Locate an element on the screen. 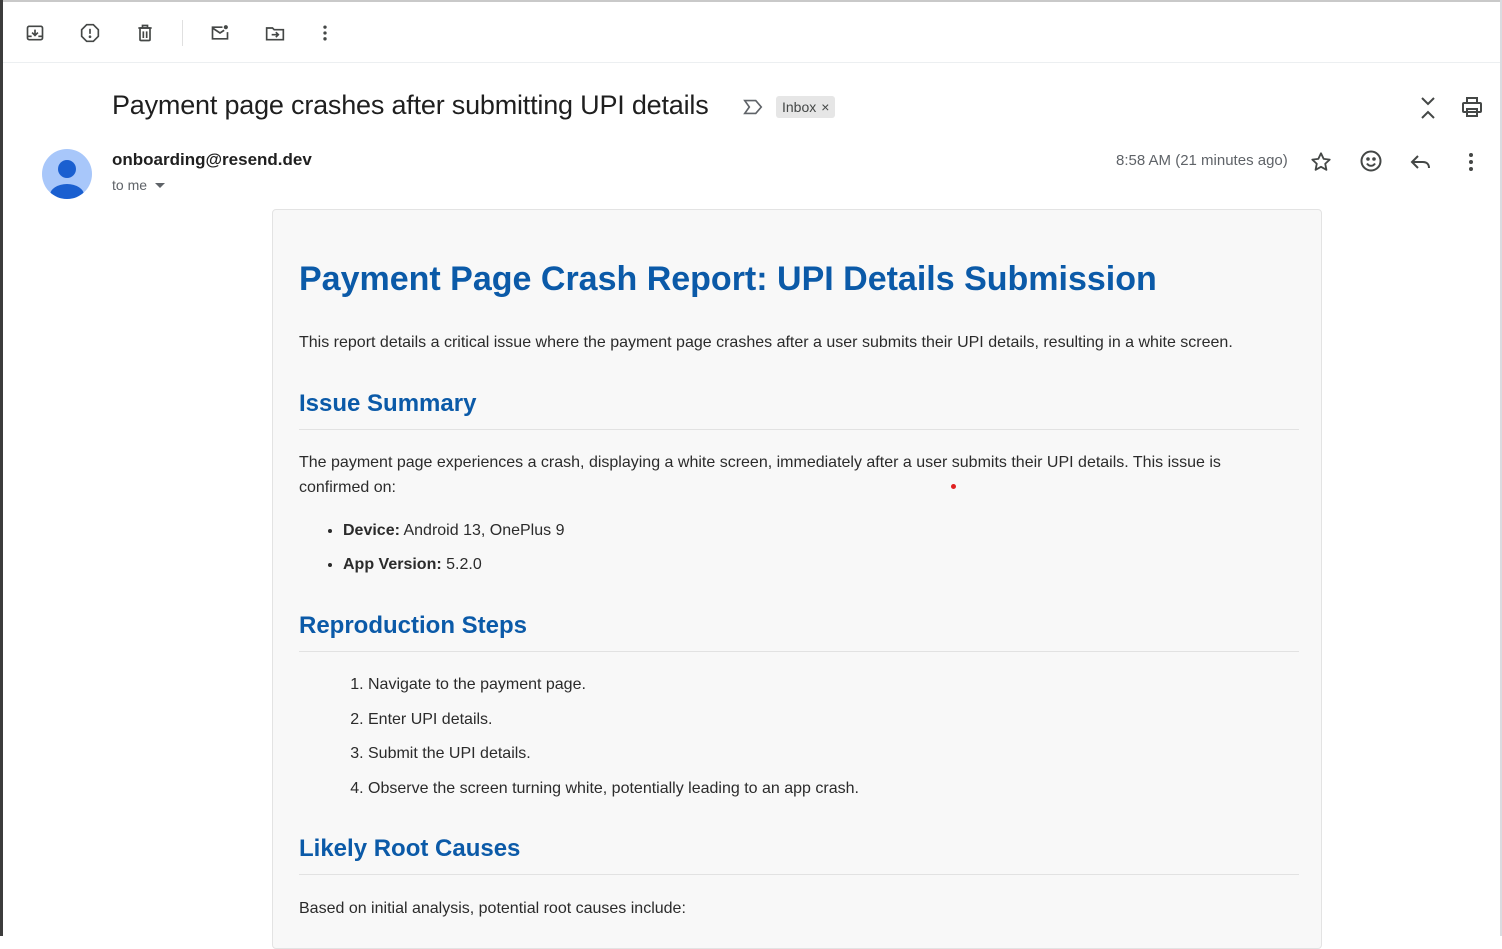 The image size is (1502, 949). print-button is located at coordinates (1472, 107).